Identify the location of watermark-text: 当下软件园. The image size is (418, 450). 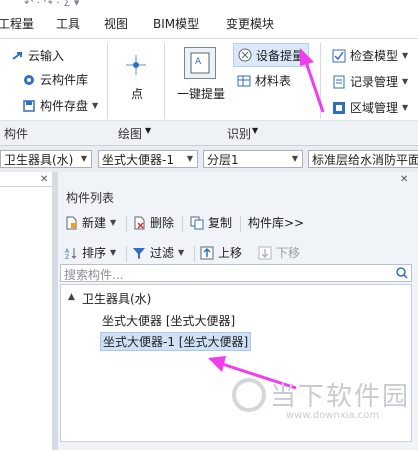
(340, 397).